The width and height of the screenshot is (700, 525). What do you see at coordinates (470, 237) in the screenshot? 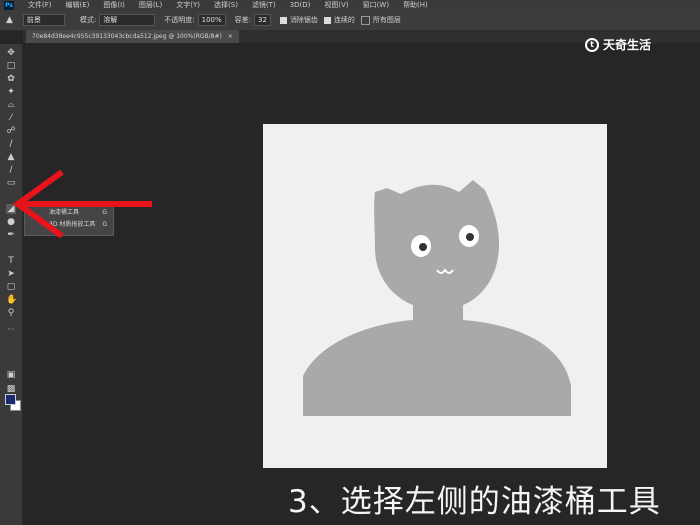
I see `right-pupil` at bounding box center [470, 237].